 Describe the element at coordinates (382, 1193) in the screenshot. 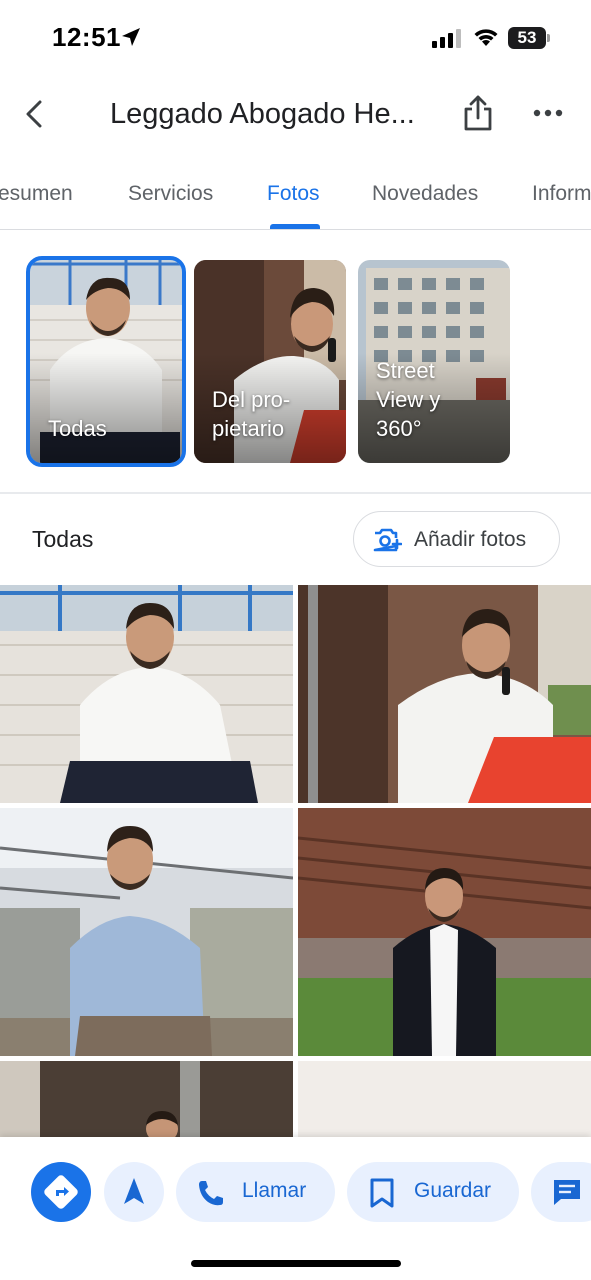

I see `bookmark-icon` at that location.